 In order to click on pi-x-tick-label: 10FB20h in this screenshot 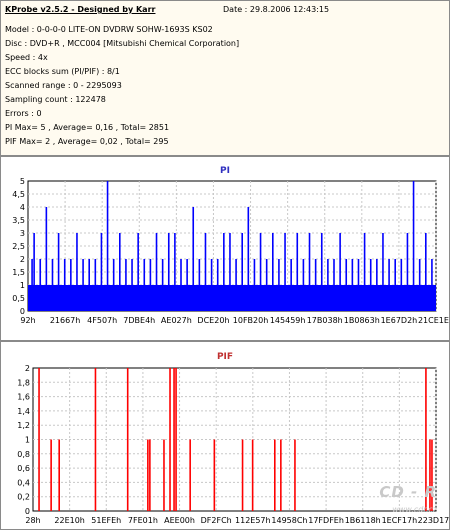, I will do `click(251, 320)`.